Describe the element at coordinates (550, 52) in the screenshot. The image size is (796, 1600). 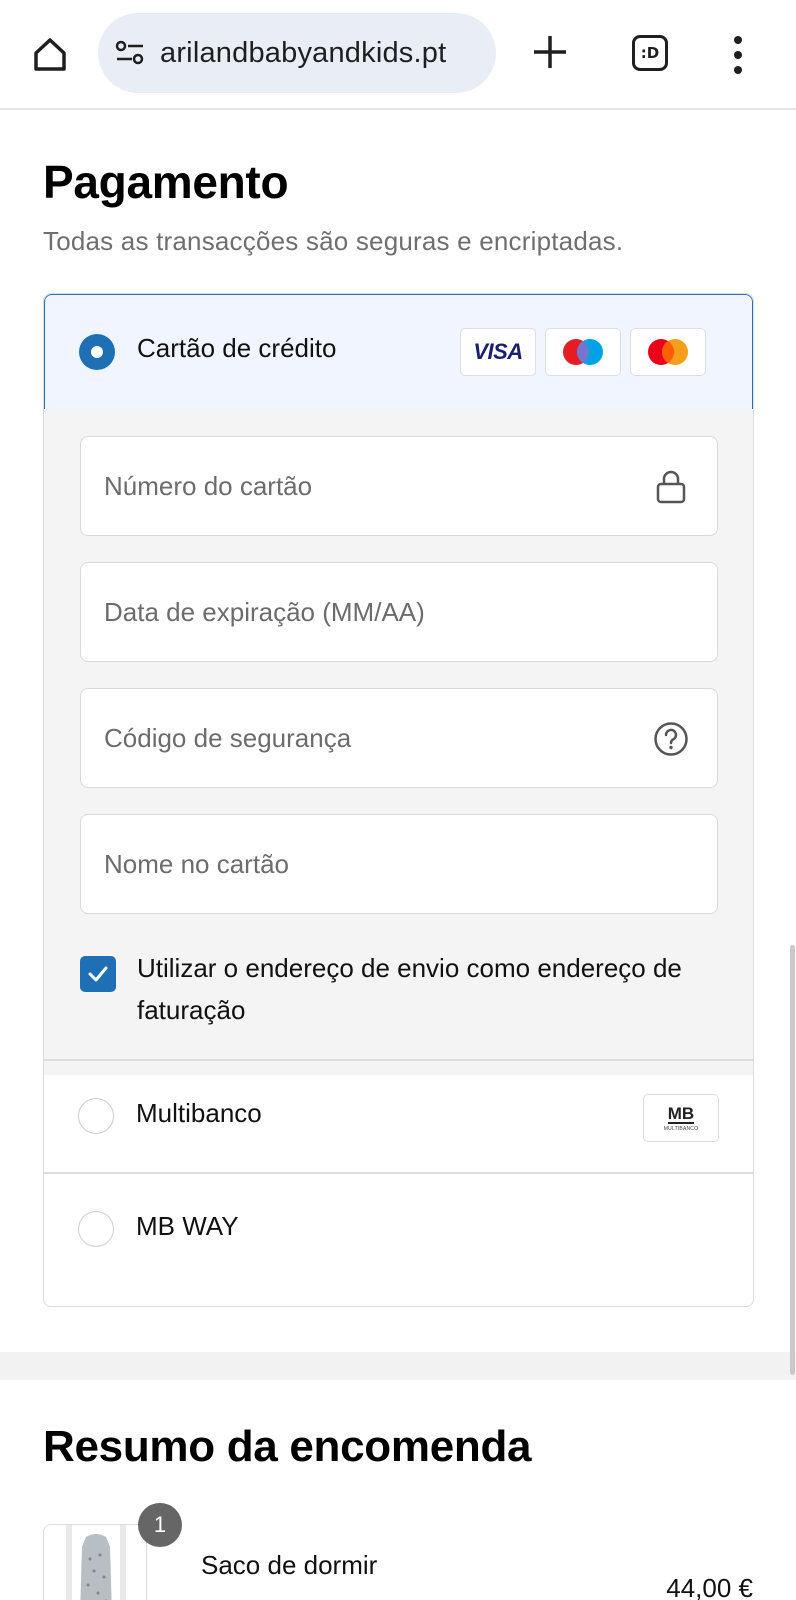
I see `new-tab-icon` at that location.